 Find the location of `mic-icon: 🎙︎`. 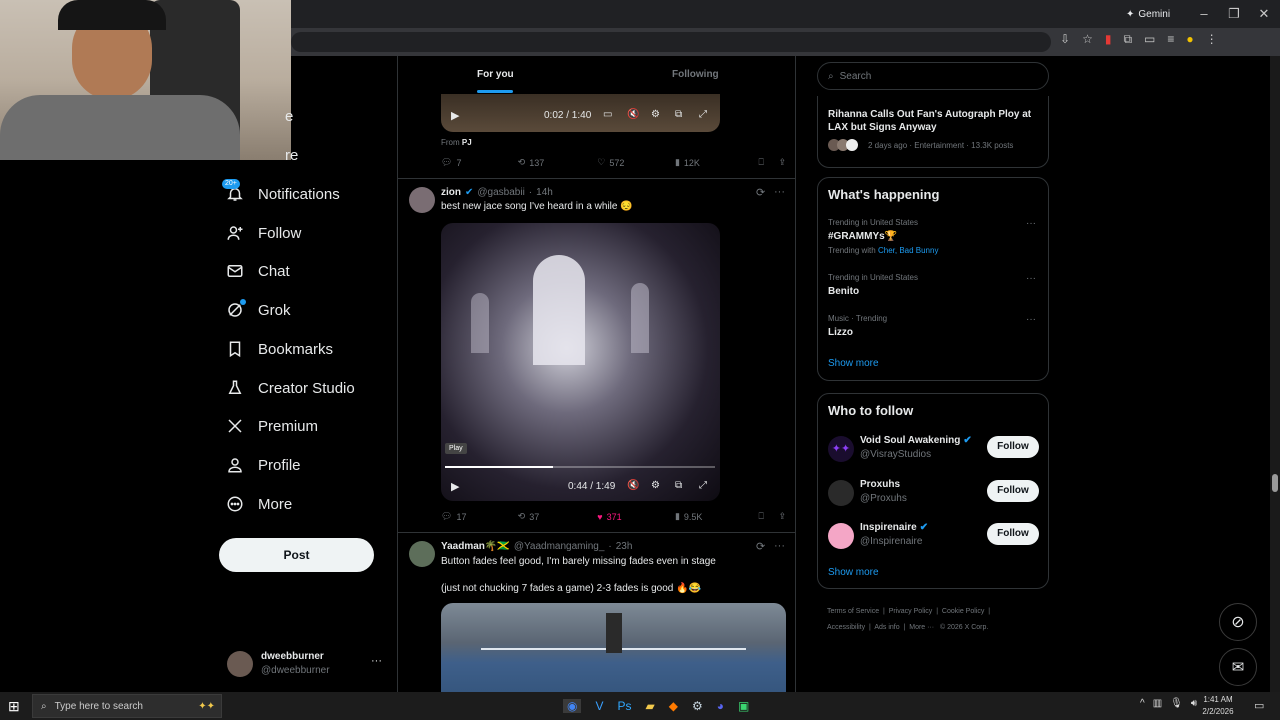

mic-icon: 🎙︎ is located at coordinates (1176, 703).